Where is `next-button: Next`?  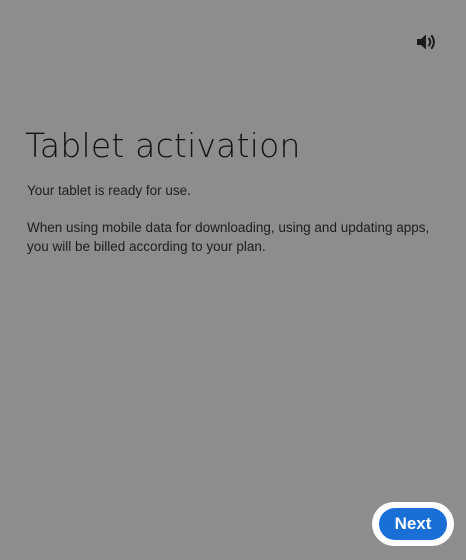 next-button: Next is located at coordinates (413, 524).